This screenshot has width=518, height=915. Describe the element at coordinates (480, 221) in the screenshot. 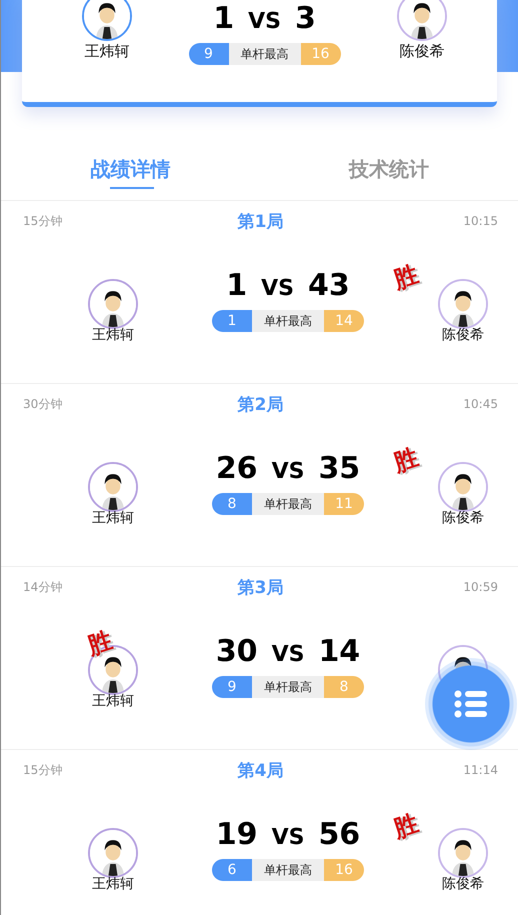

I see `game-time: 10:15` at that location.